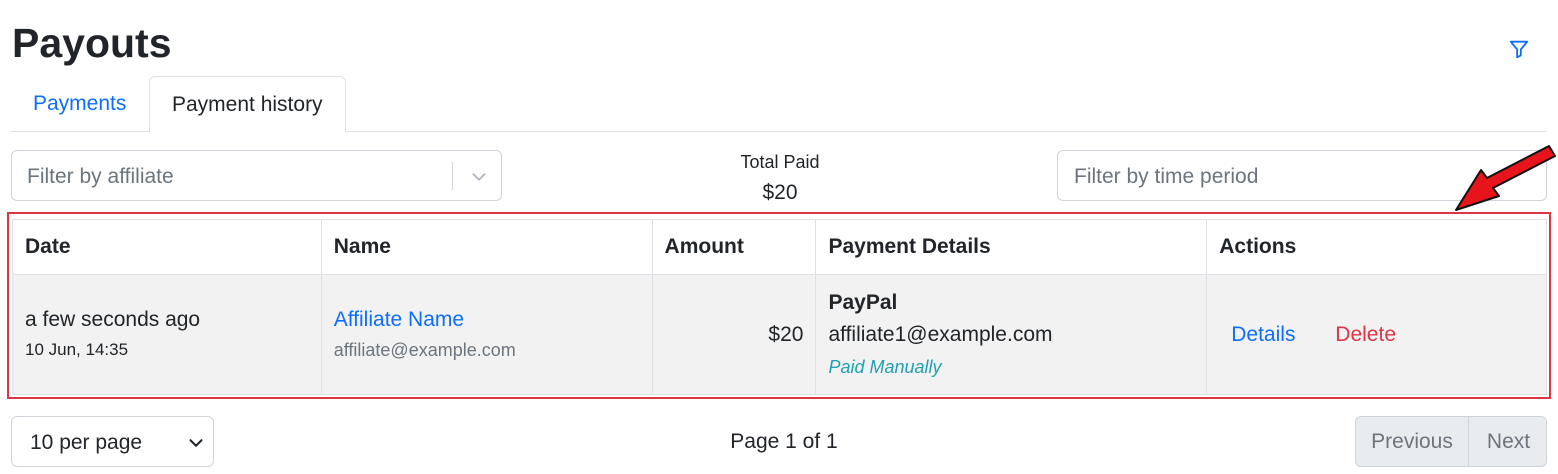 Image resolution: width=1558 pixels, height=474 pixels. Describe the element at coordinates (86, 442) in the screenshot. I see `per-page-value: 10 per page` at that location.